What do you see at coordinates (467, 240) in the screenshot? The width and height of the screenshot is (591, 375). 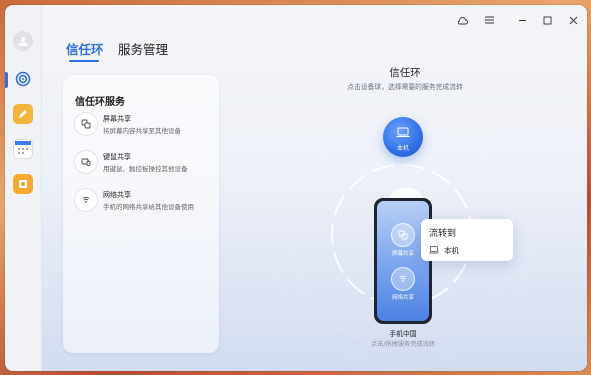 I see `transfer-popup: 流转到 本机` at bounding box center [467, 240].